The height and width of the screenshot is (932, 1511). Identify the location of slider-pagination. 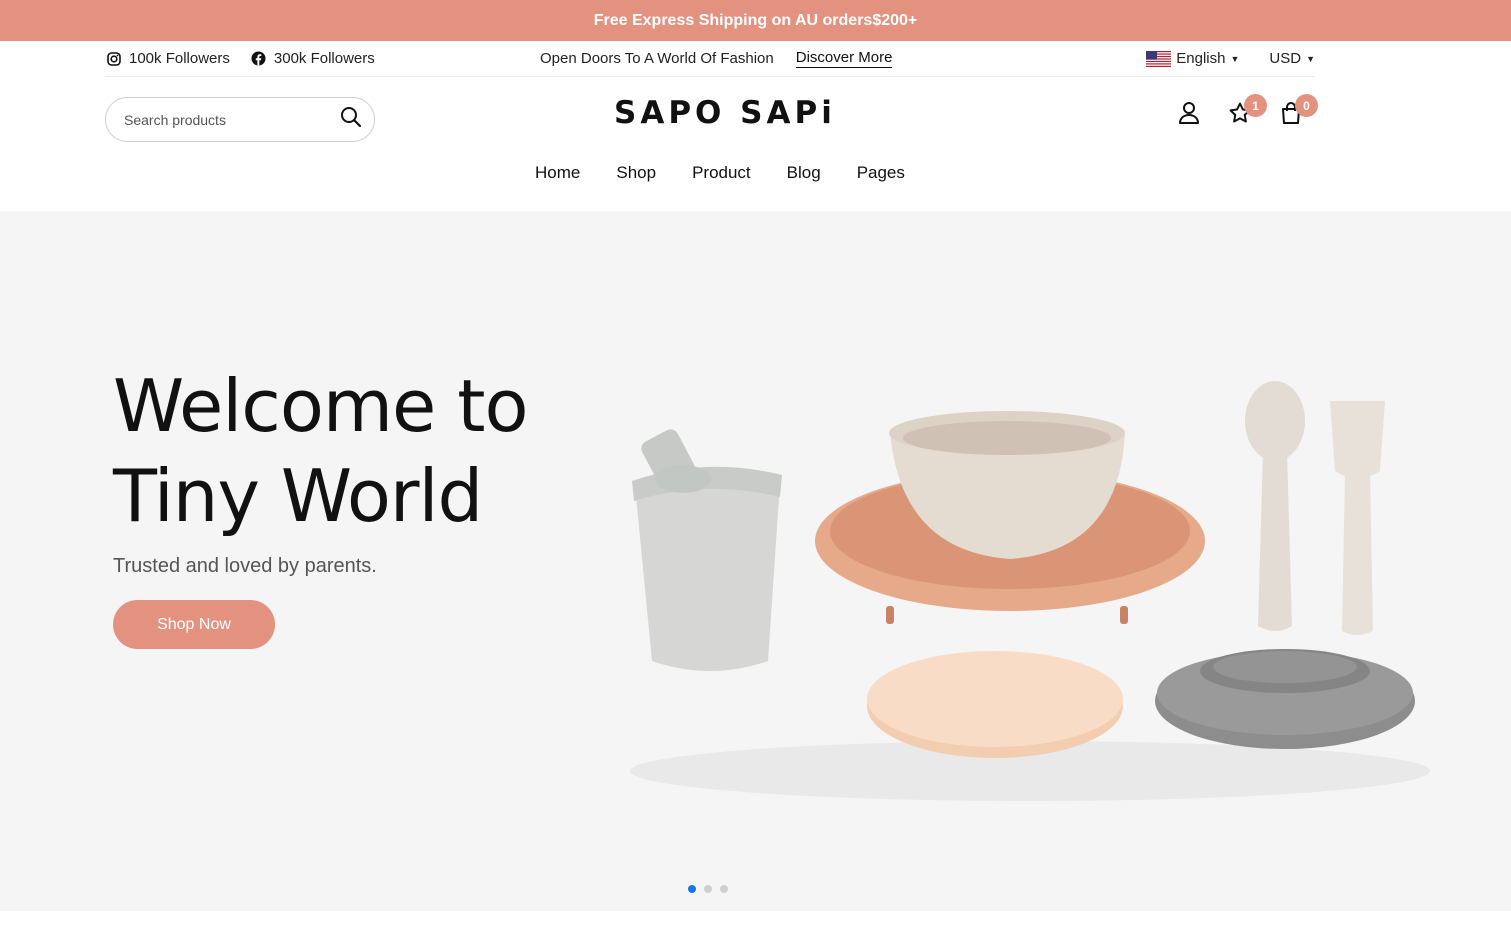
(708, 889).